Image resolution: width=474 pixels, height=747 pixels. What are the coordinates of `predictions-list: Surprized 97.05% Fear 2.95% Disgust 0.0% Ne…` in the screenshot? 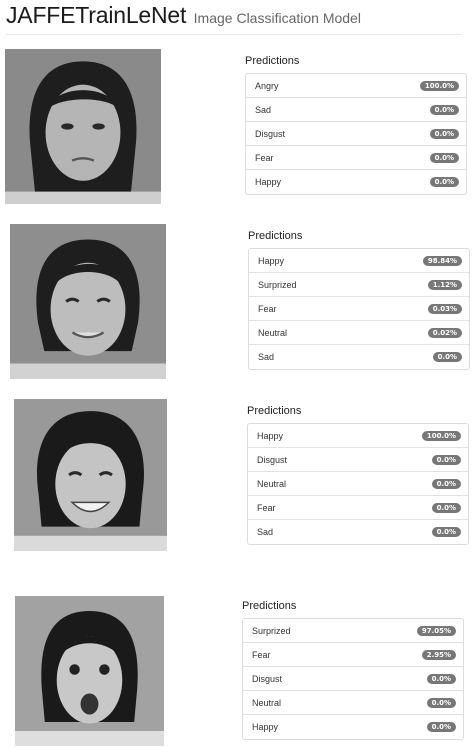 It's located at (353, 679).